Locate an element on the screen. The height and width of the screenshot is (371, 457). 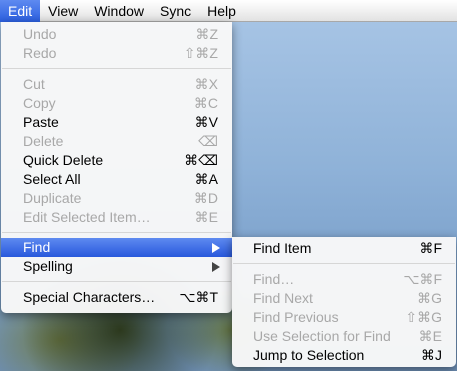
menu-item-jump-to-selection: Jump to Selection ⌘J is located at coordinates (344, 355).